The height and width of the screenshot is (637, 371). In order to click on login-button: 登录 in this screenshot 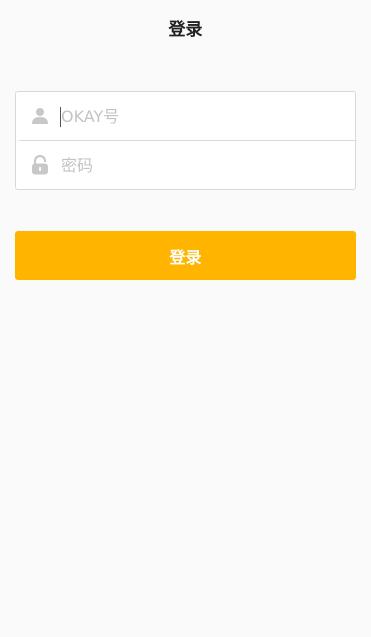, I will do `click(185, 255)`.